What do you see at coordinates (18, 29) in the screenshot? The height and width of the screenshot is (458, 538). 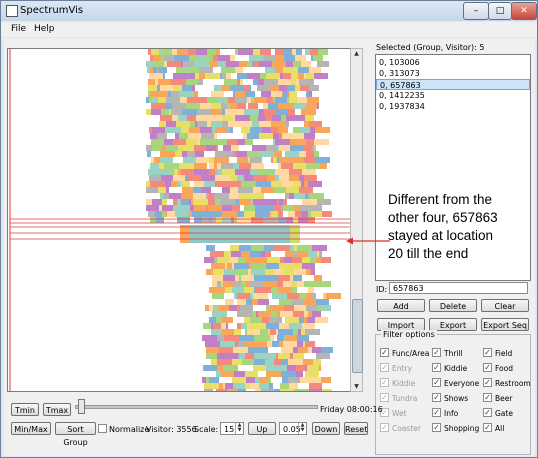 I see `menu-file: File` at bounding box center [18, 29].